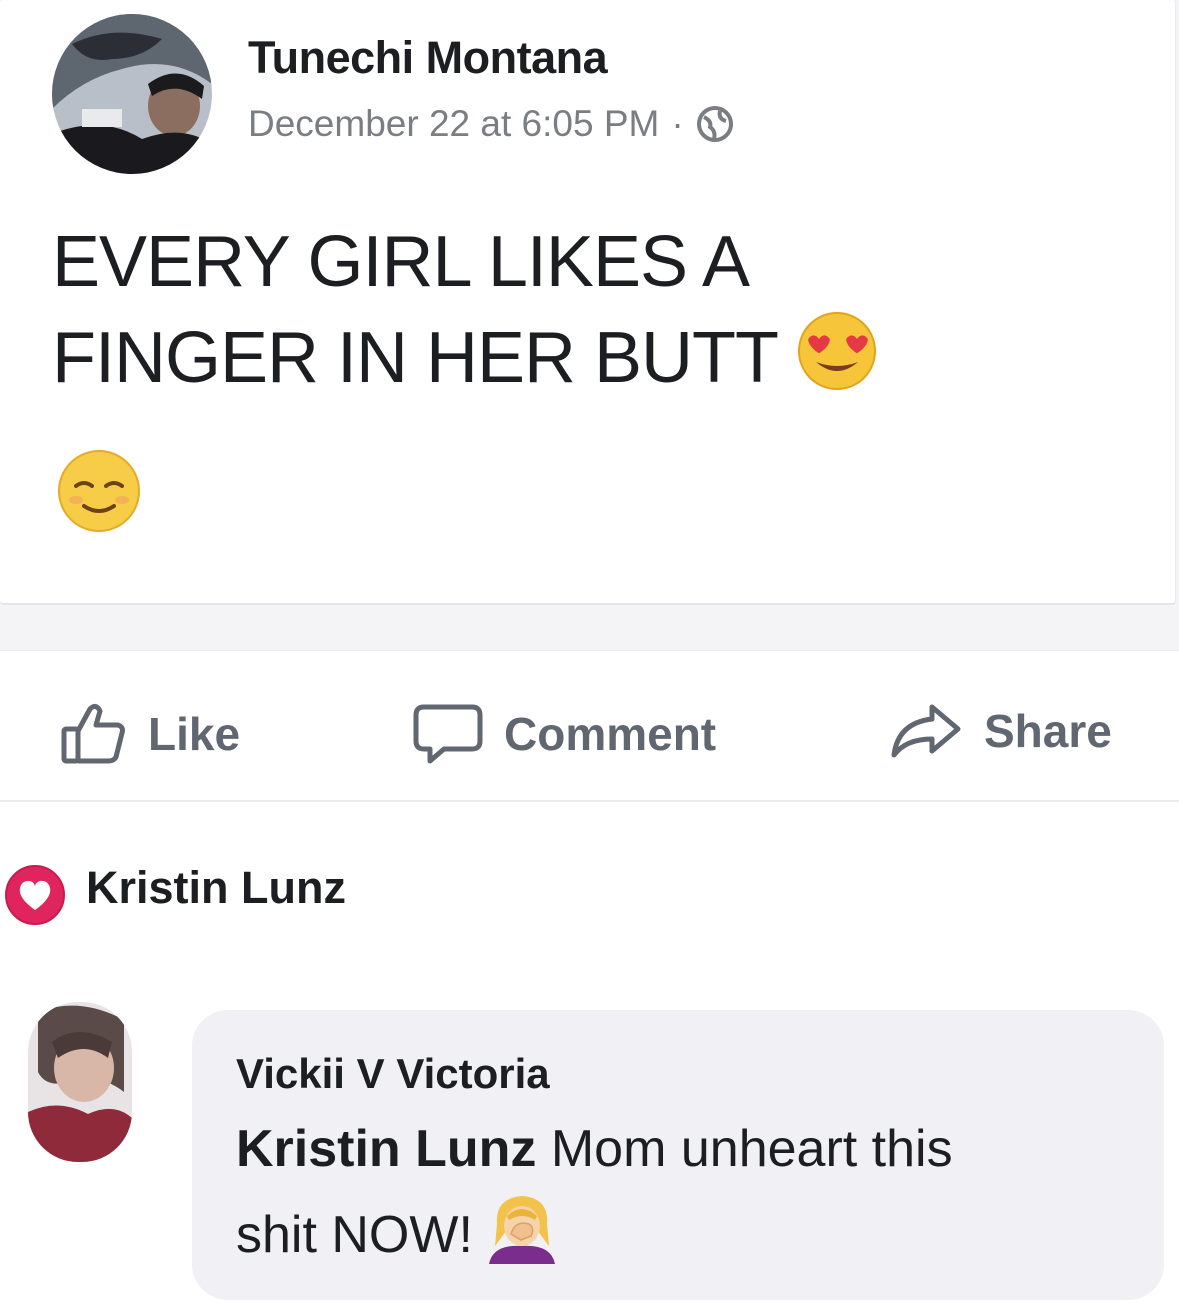 The image size is (1179, 1303). I want to click on post-text: EVERY GIRL LIKES A FINGER IN HER BUTT, so click(592, 310).